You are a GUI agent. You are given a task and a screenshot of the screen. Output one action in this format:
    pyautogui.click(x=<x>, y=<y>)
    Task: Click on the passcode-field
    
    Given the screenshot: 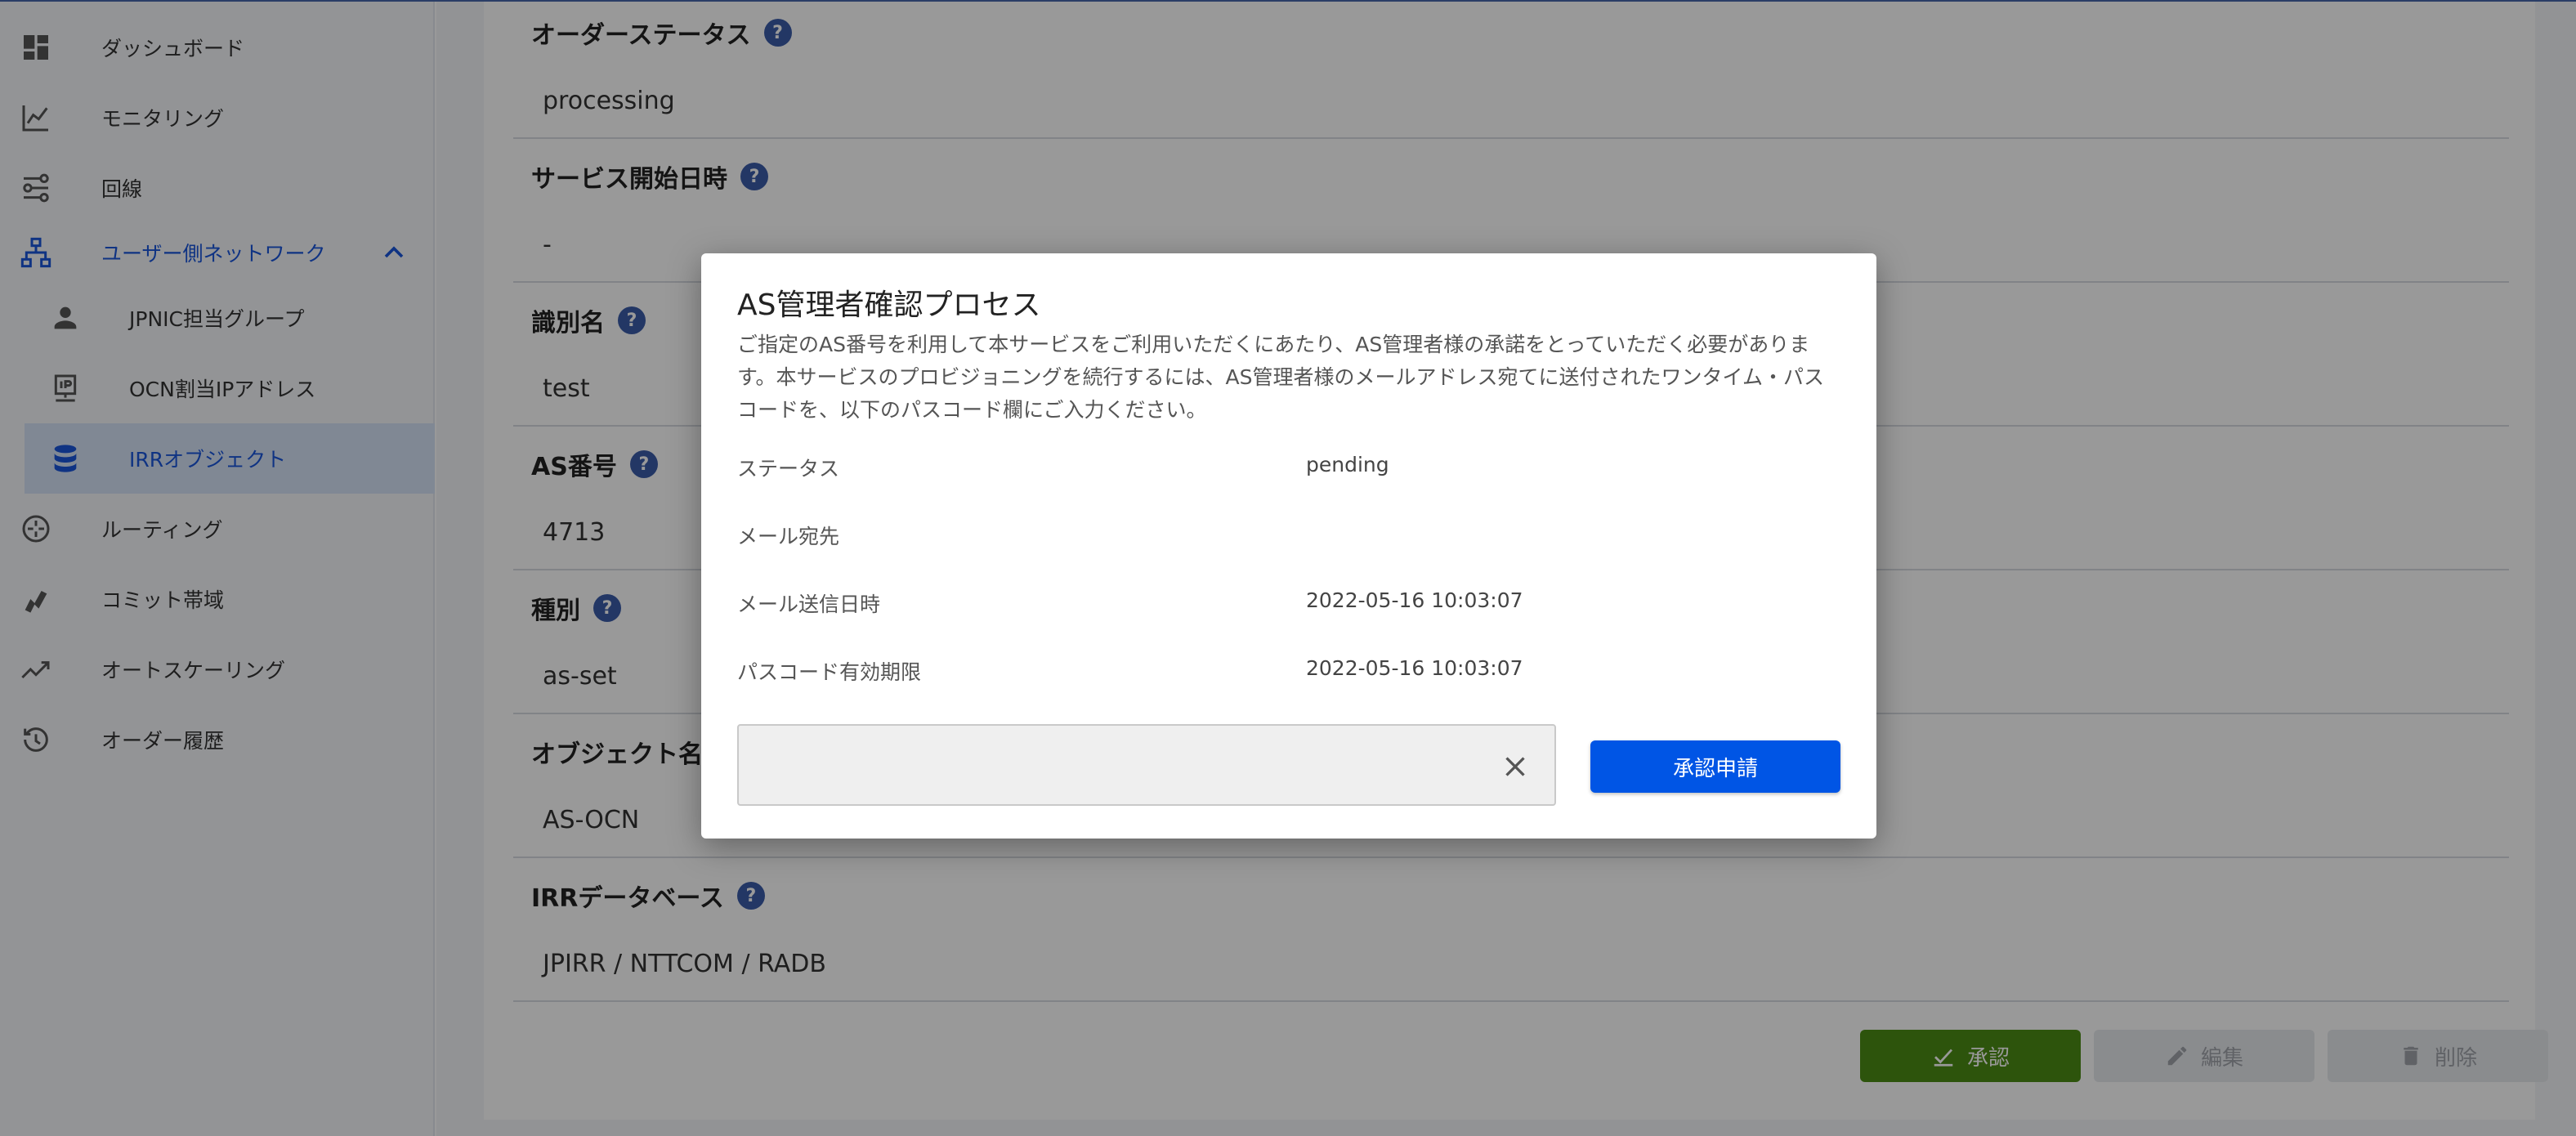 What is the action you would take?
    pyautogui.click(x=1146, y=765)
    